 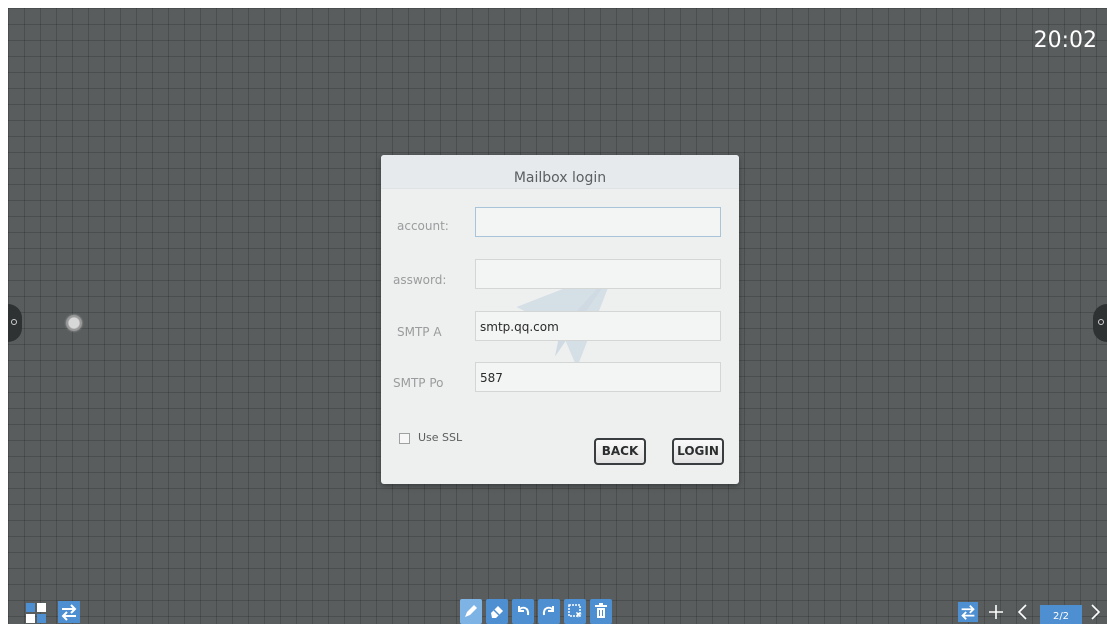 I want to click on redo-tool, so click(x=549, y=611).